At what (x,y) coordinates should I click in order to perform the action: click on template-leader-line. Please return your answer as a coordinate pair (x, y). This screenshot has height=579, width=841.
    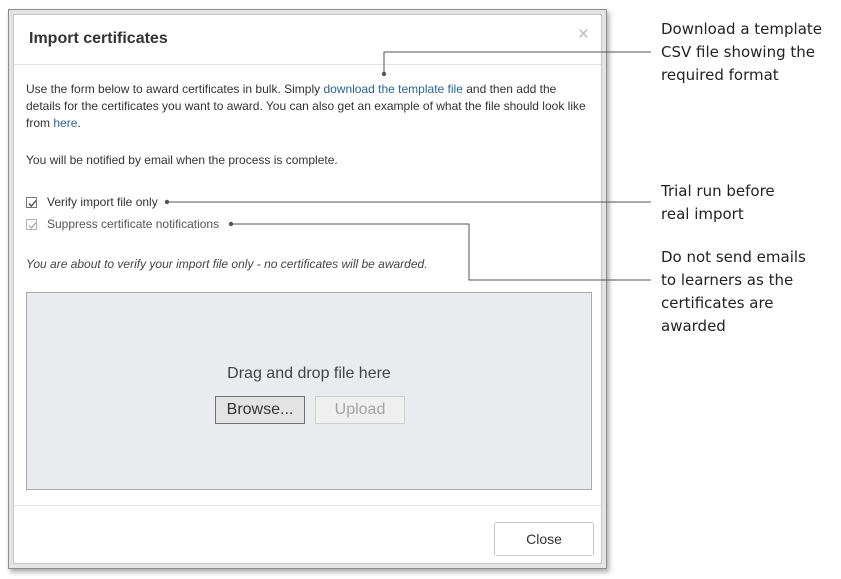
    Looking at the image, I should click on (517, 62).